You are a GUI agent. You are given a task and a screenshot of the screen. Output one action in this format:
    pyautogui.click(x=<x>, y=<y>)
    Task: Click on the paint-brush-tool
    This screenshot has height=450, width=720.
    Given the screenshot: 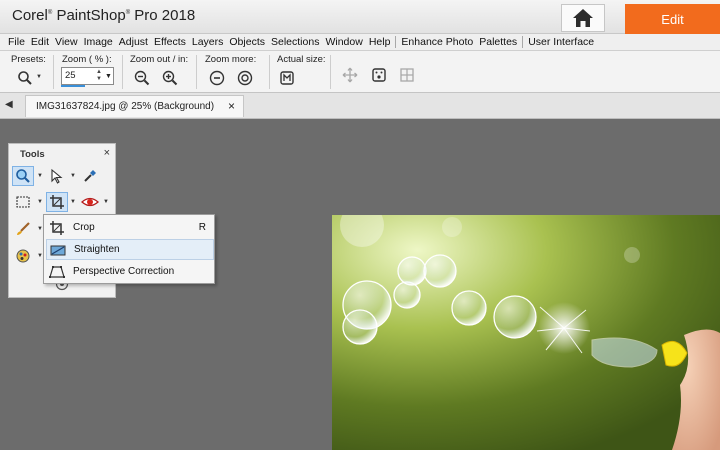 What is the action you would take?
    pyautogui.click(x=23, y=229)
    